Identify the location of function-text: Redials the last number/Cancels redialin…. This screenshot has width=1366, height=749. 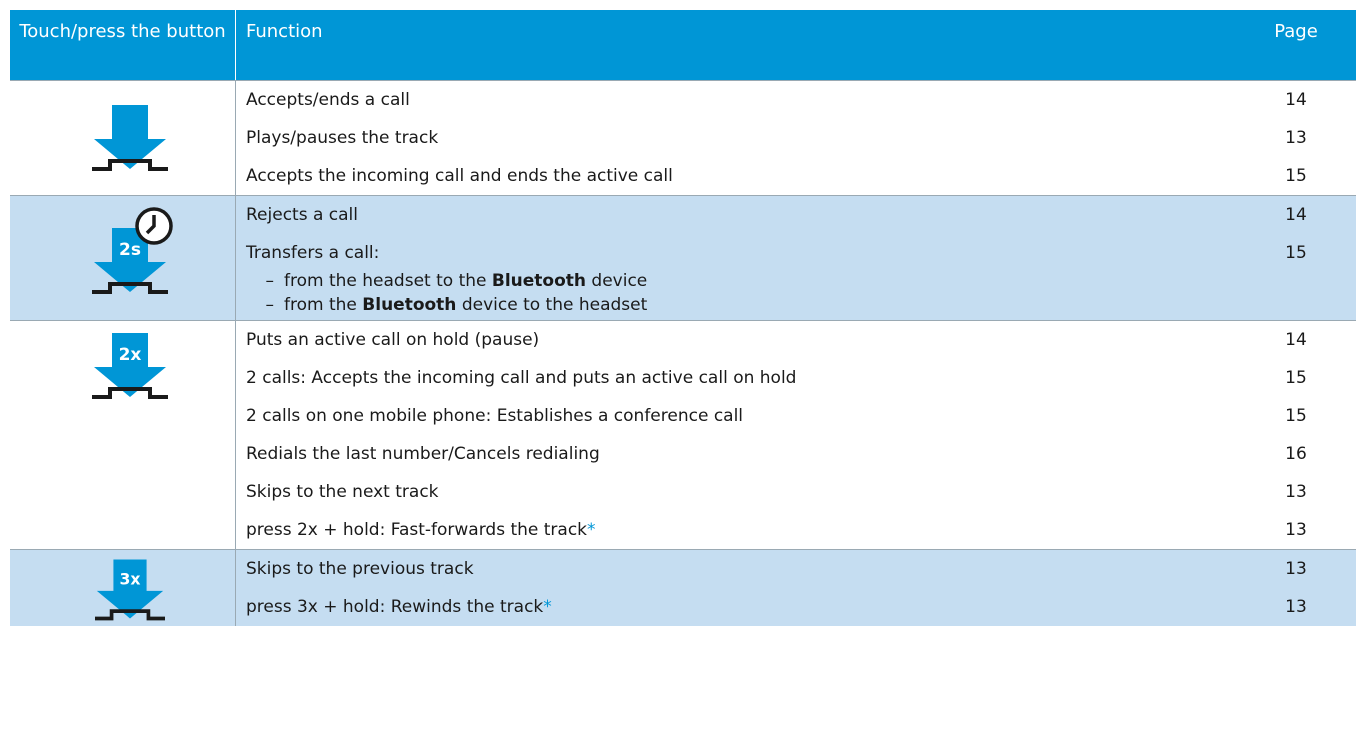
(423, 454).